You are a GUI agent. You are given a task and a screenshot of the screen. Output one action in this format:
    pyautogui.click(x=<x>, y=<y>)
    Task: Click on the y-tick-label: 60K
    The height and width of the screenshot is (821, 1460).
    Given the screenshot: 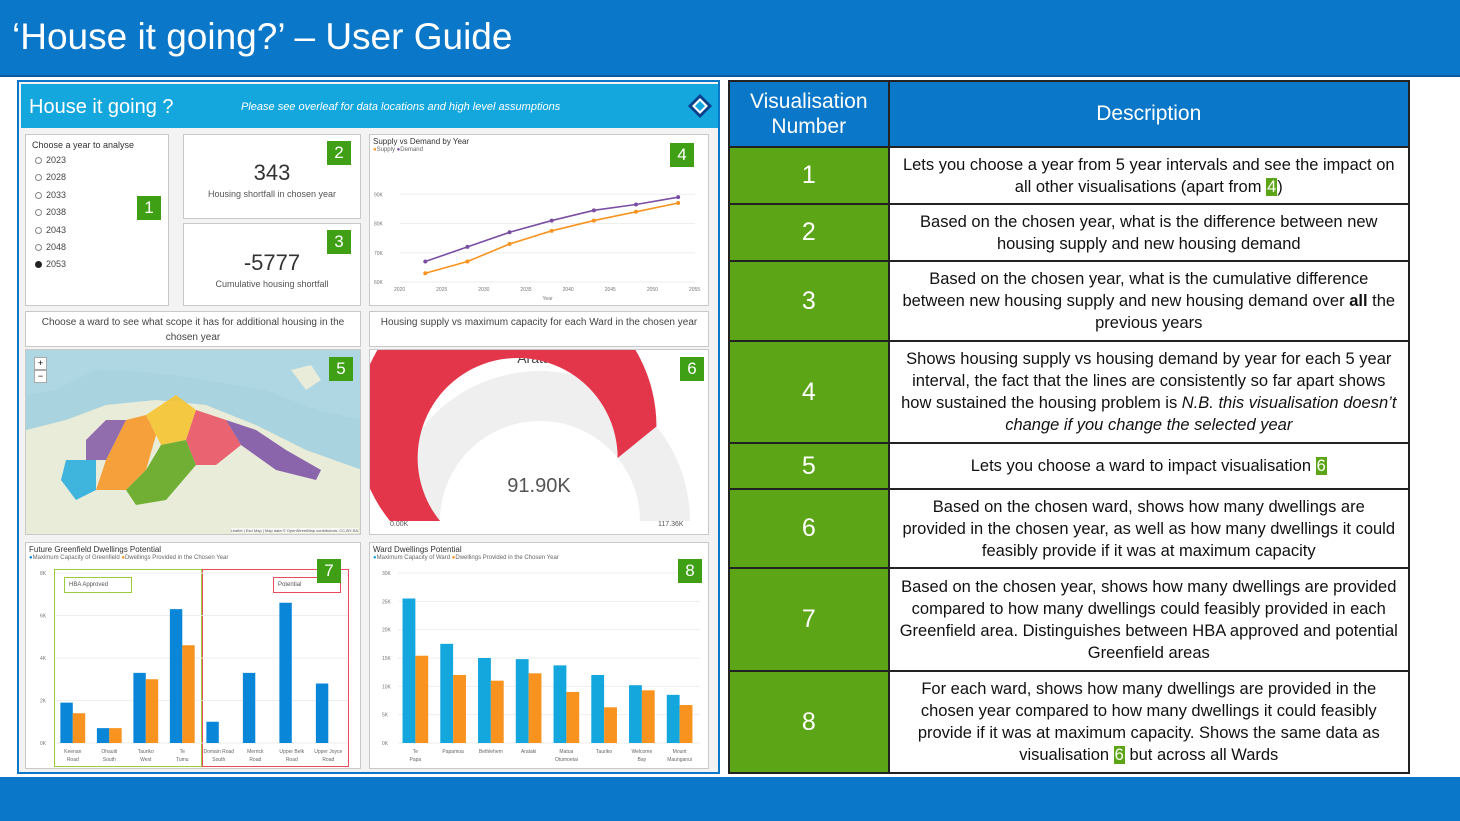 What is the action you would take?
    pyautogui.click(x=379, y=283)
    